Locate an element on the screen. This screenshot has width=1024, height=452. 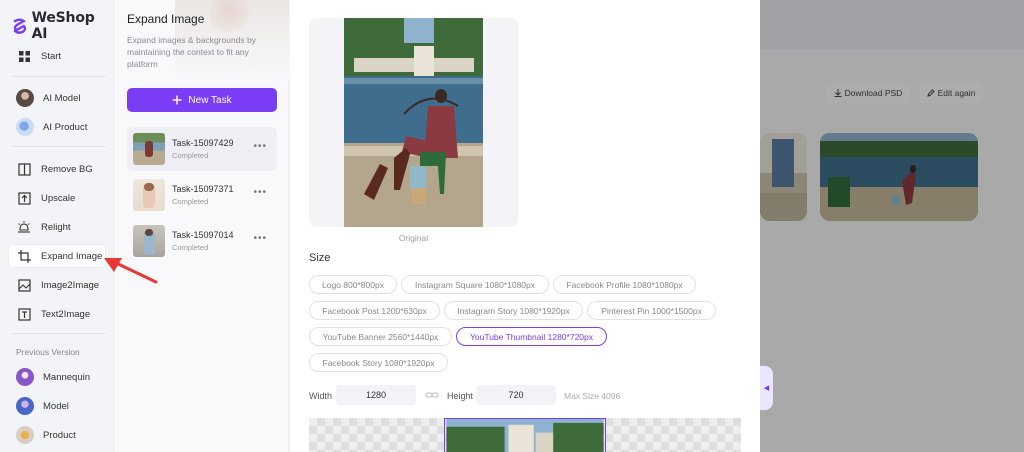
collapse-panel-button: ◀ is located at coordinates (766, 388).